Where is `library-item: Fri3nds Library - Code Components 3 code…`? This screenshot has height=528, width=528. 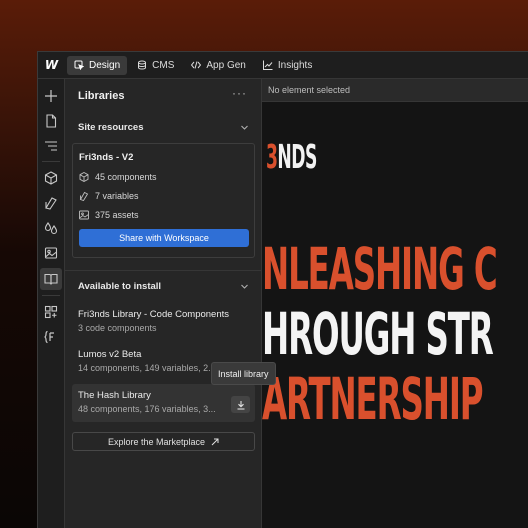
library-item: Fri3nds Library - Code Components 3 code… is located at coordinates (163, 321).